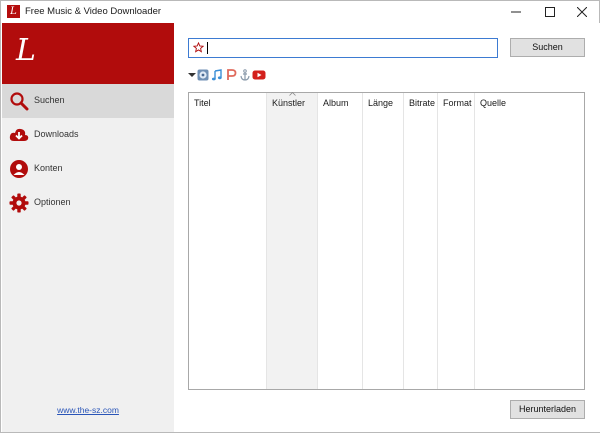  Describe the element at coordinates (457, 103) in the screenshot. I see `column-header: Format` at that location.